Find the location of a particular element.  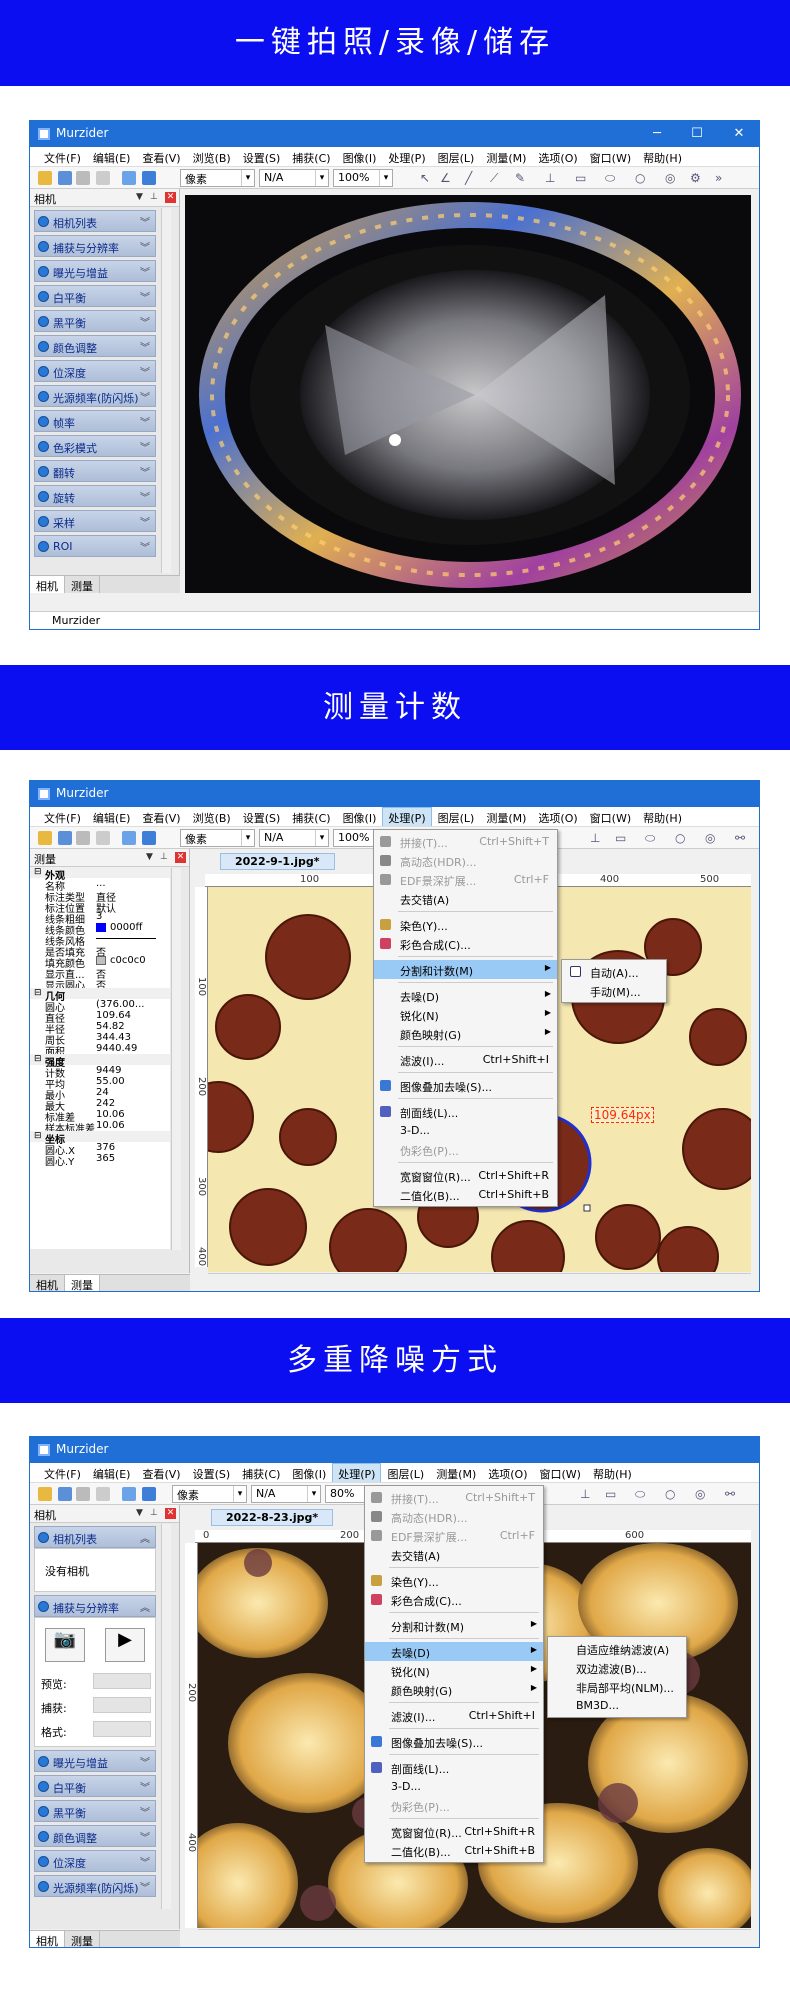

fold-item-1: 捕获与分辨率 ︾ is located at coordinates (95, 246).